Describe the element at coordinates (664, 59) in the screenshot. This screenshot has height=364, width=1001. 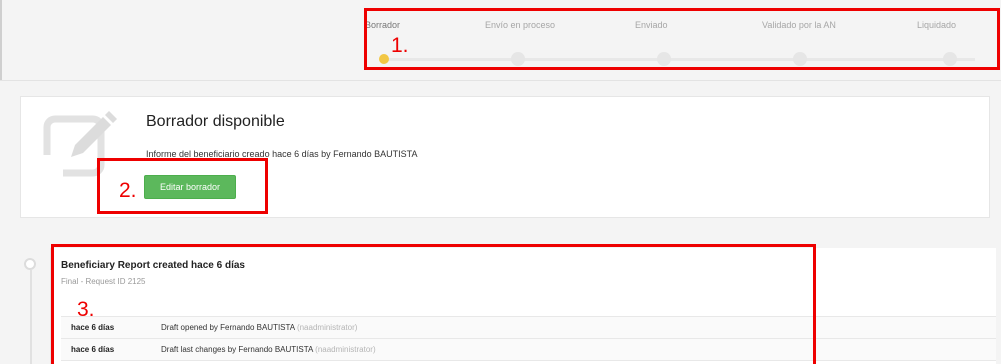
I see `step-dot-enviado` at that location.